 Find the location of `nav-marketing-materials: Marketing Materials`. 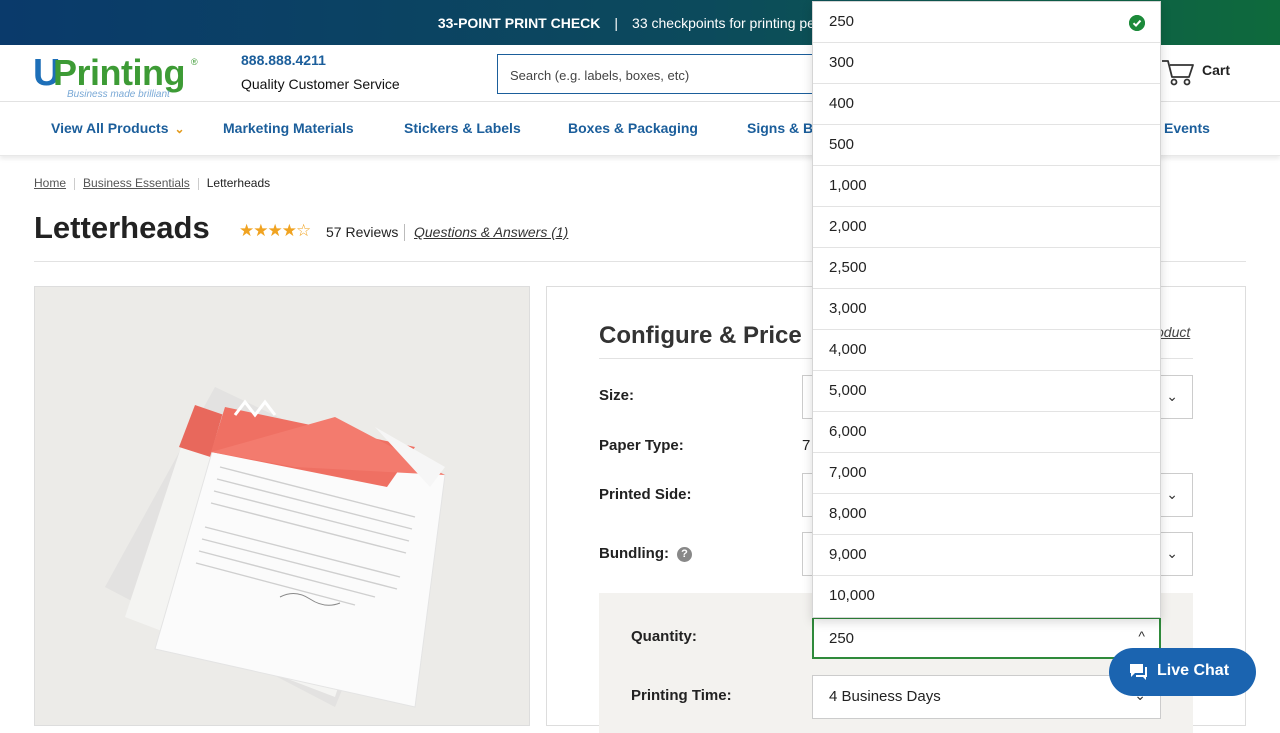

nav-marketing-materials: Marketing Materials is located at coordinates (288, 128).